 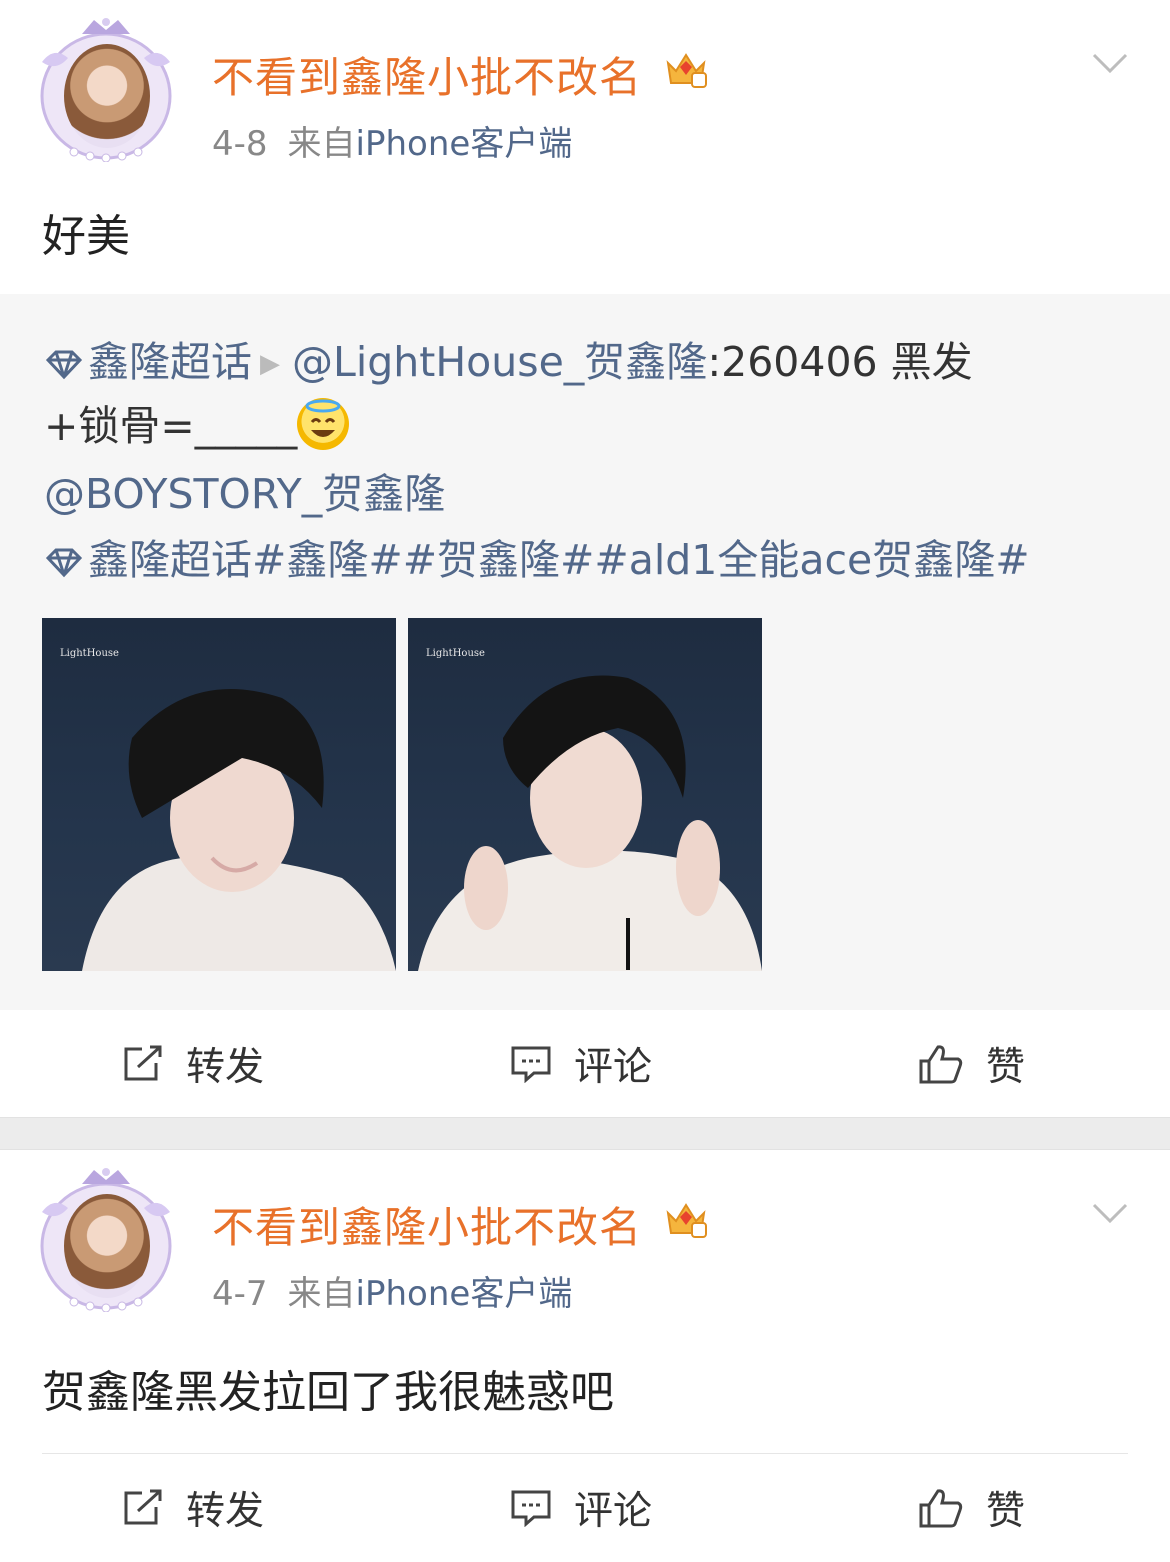 I want to click on repost-photo-2: LightHouse, so click(x=585, y=794).